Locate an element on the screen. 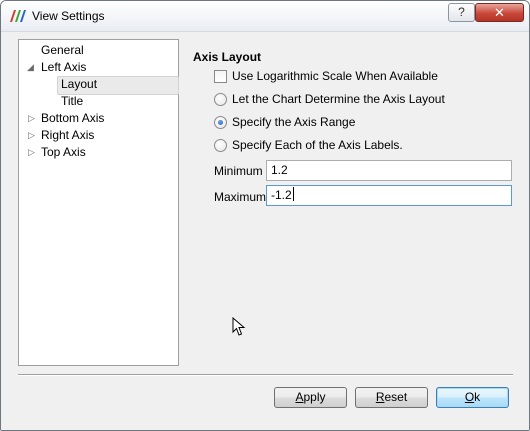 This screenshot has width=530, height=431. apply-label: pply is located at coordinates (314, 397).